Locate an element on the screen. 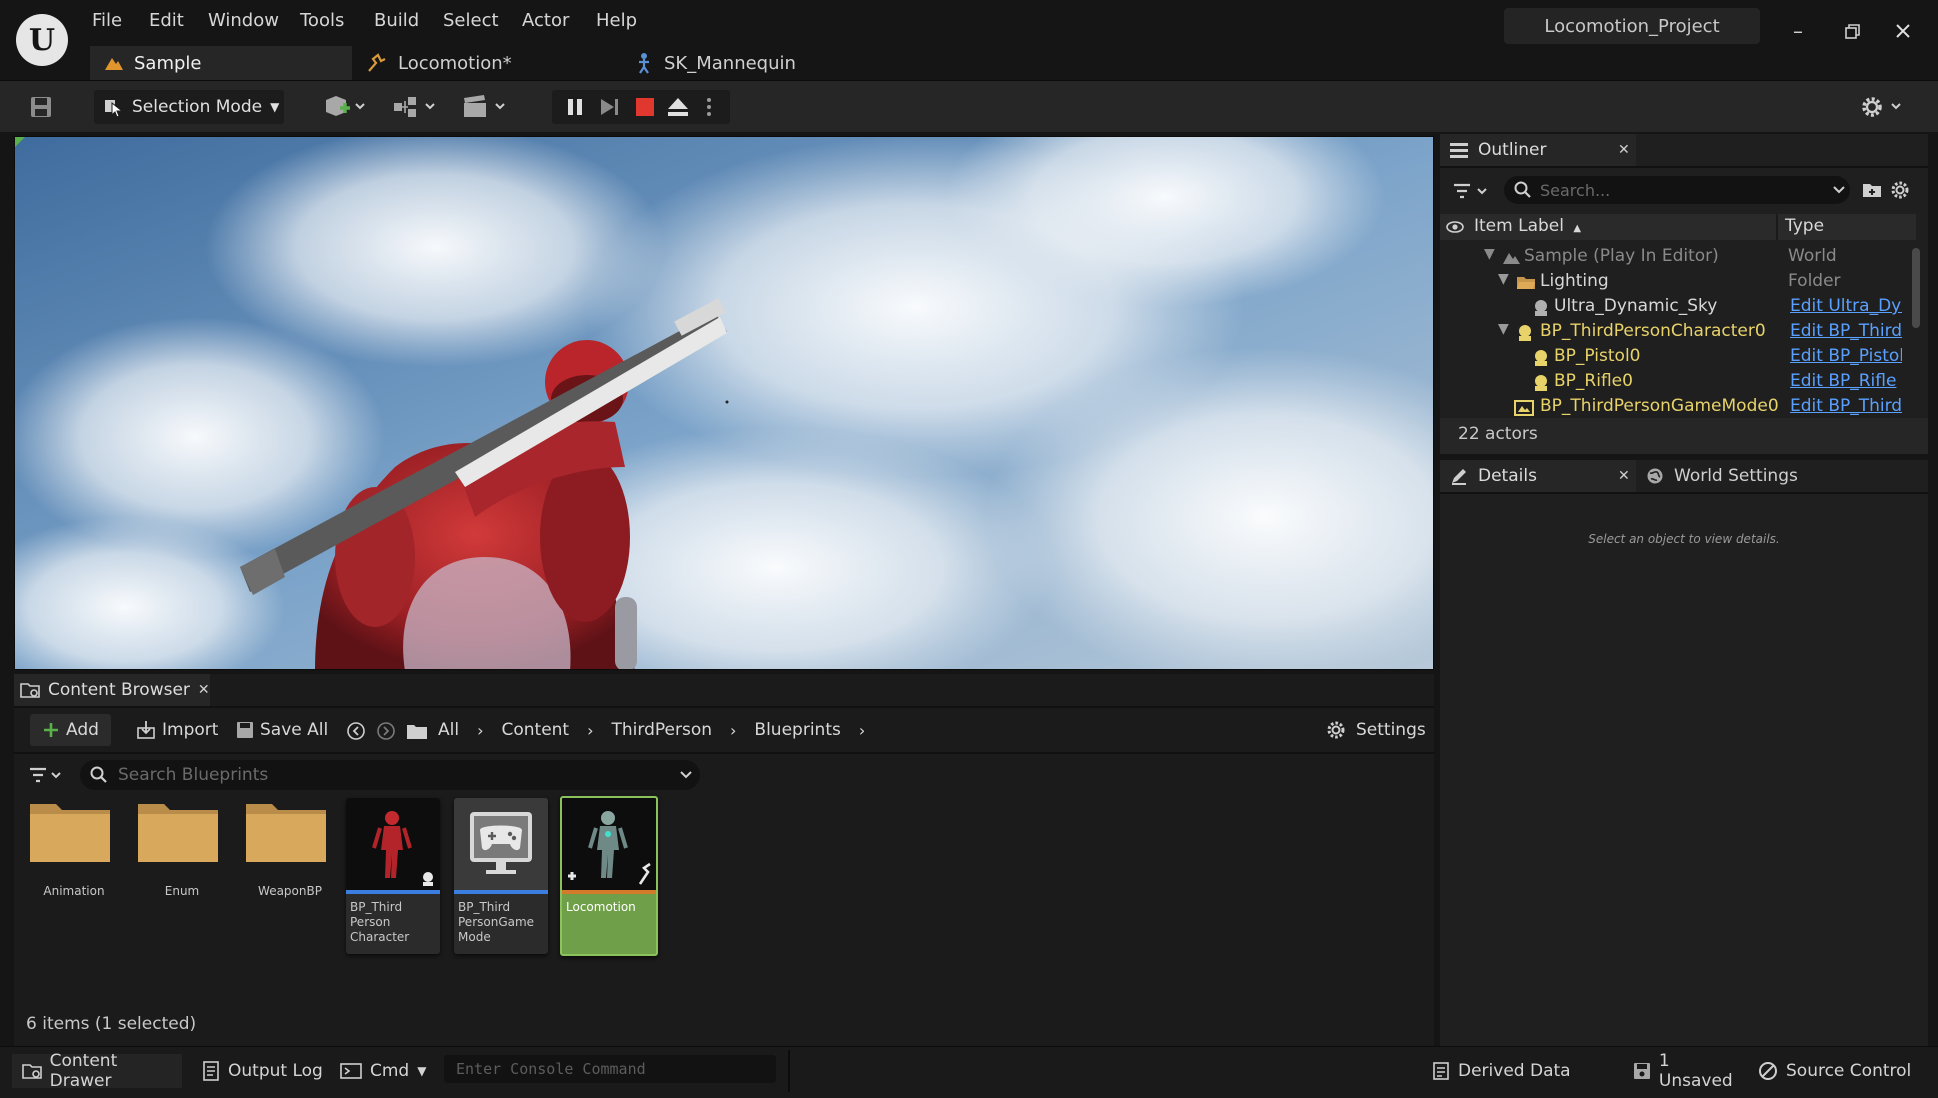 The image size is (1938, 1098). outliner-scrollbar is located at coordinates (1916, 288).